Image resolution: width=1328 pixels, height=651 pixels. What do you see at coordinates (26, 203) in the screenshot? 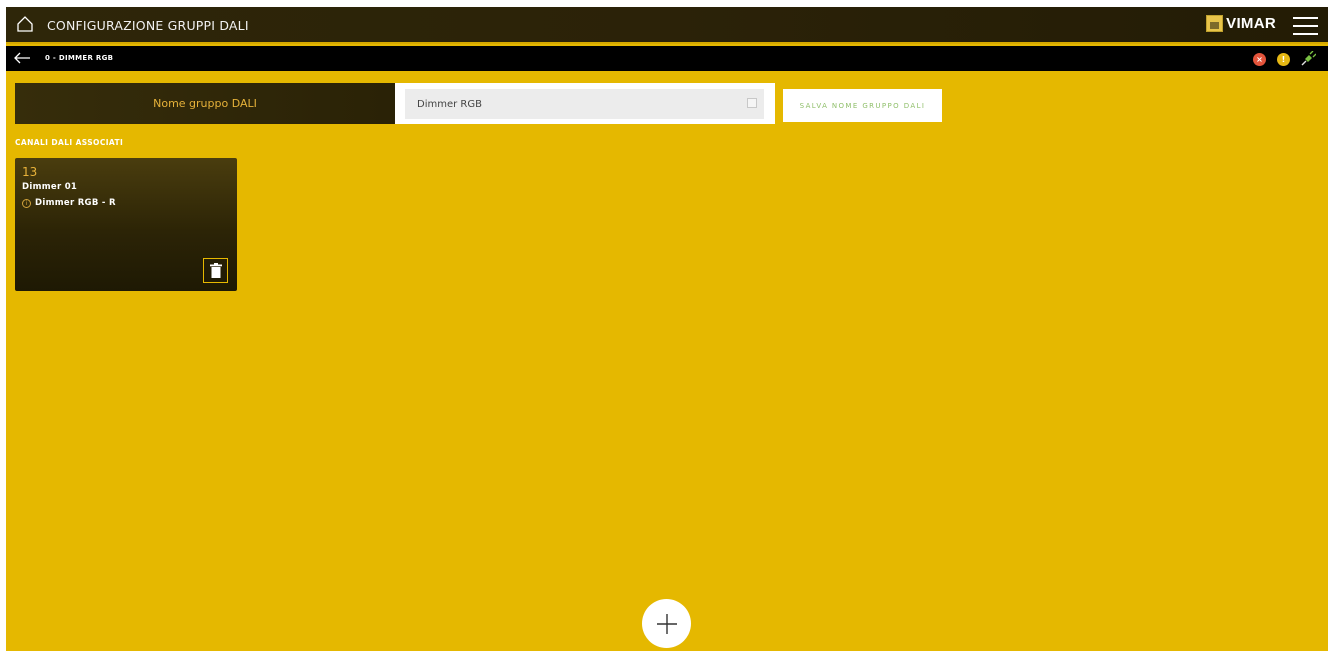
I see `info-icon: i` at bounding box center [26, 203].